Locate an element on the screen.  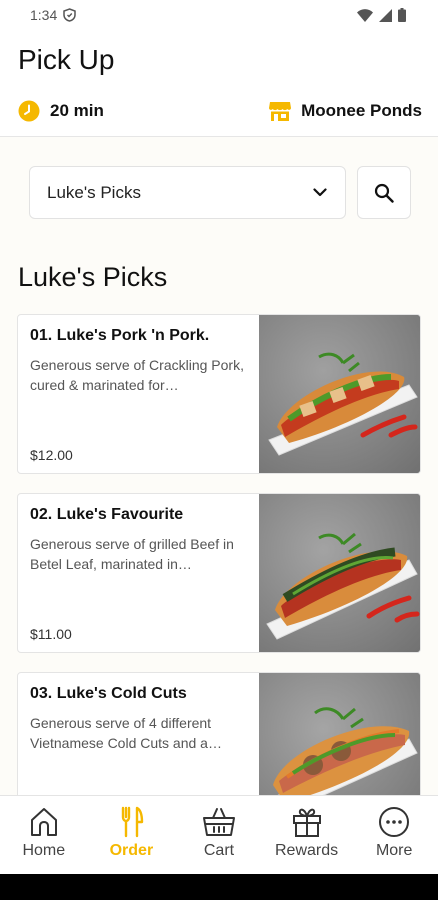
store-icon is located at coordinates (280, 111).